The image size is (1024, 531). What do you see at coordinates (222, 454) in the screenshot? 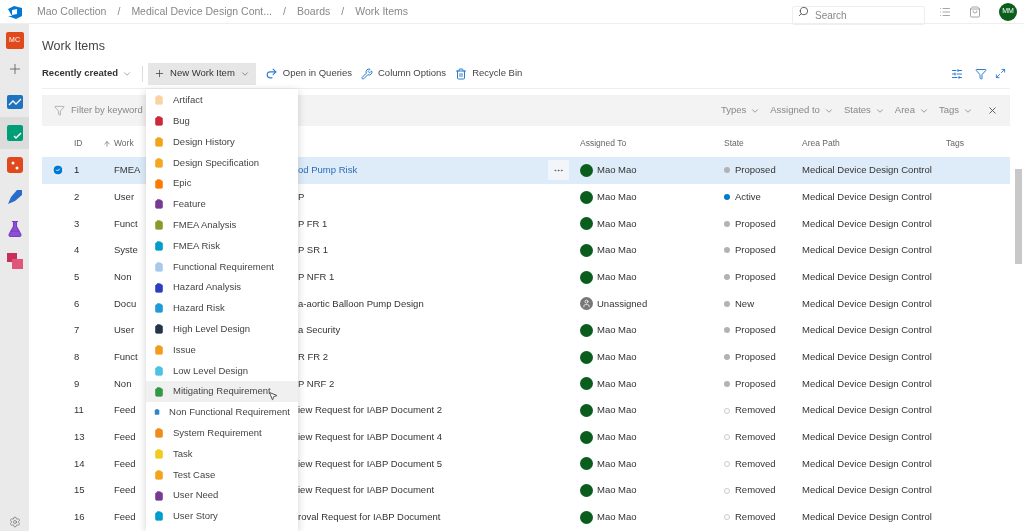
I see `menu-item: Task` at bounding box center [222, 454].